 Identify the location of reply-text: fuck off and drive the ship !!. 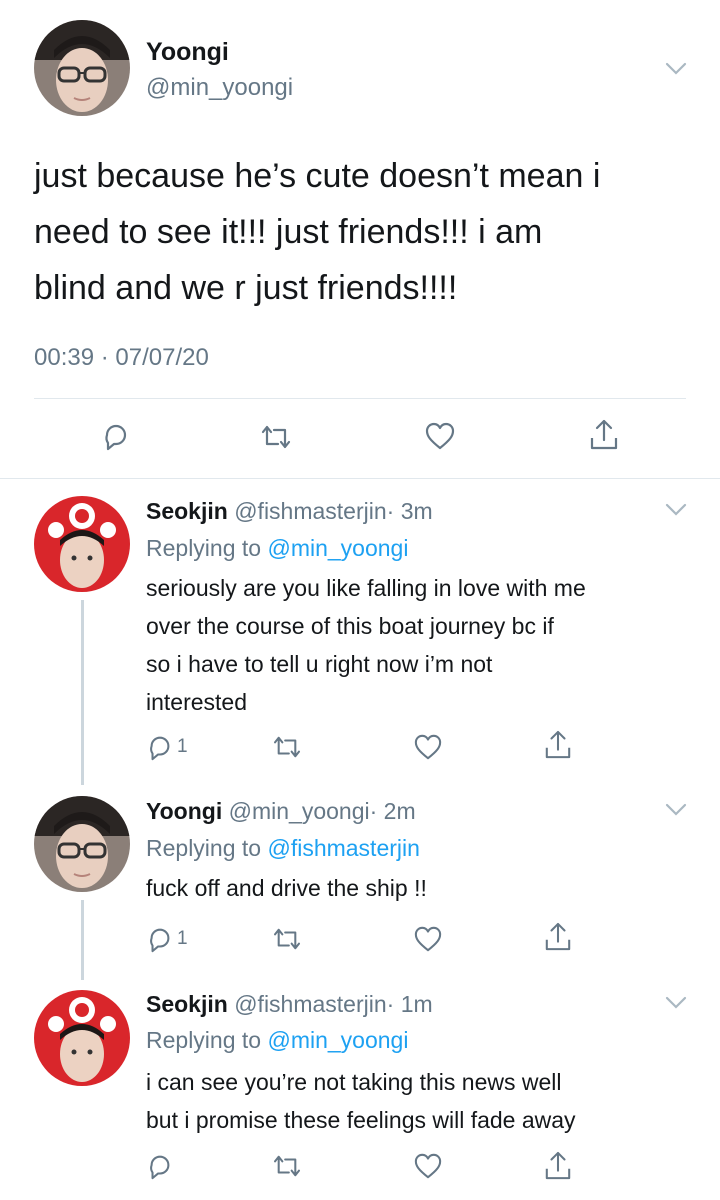
(421, 888).